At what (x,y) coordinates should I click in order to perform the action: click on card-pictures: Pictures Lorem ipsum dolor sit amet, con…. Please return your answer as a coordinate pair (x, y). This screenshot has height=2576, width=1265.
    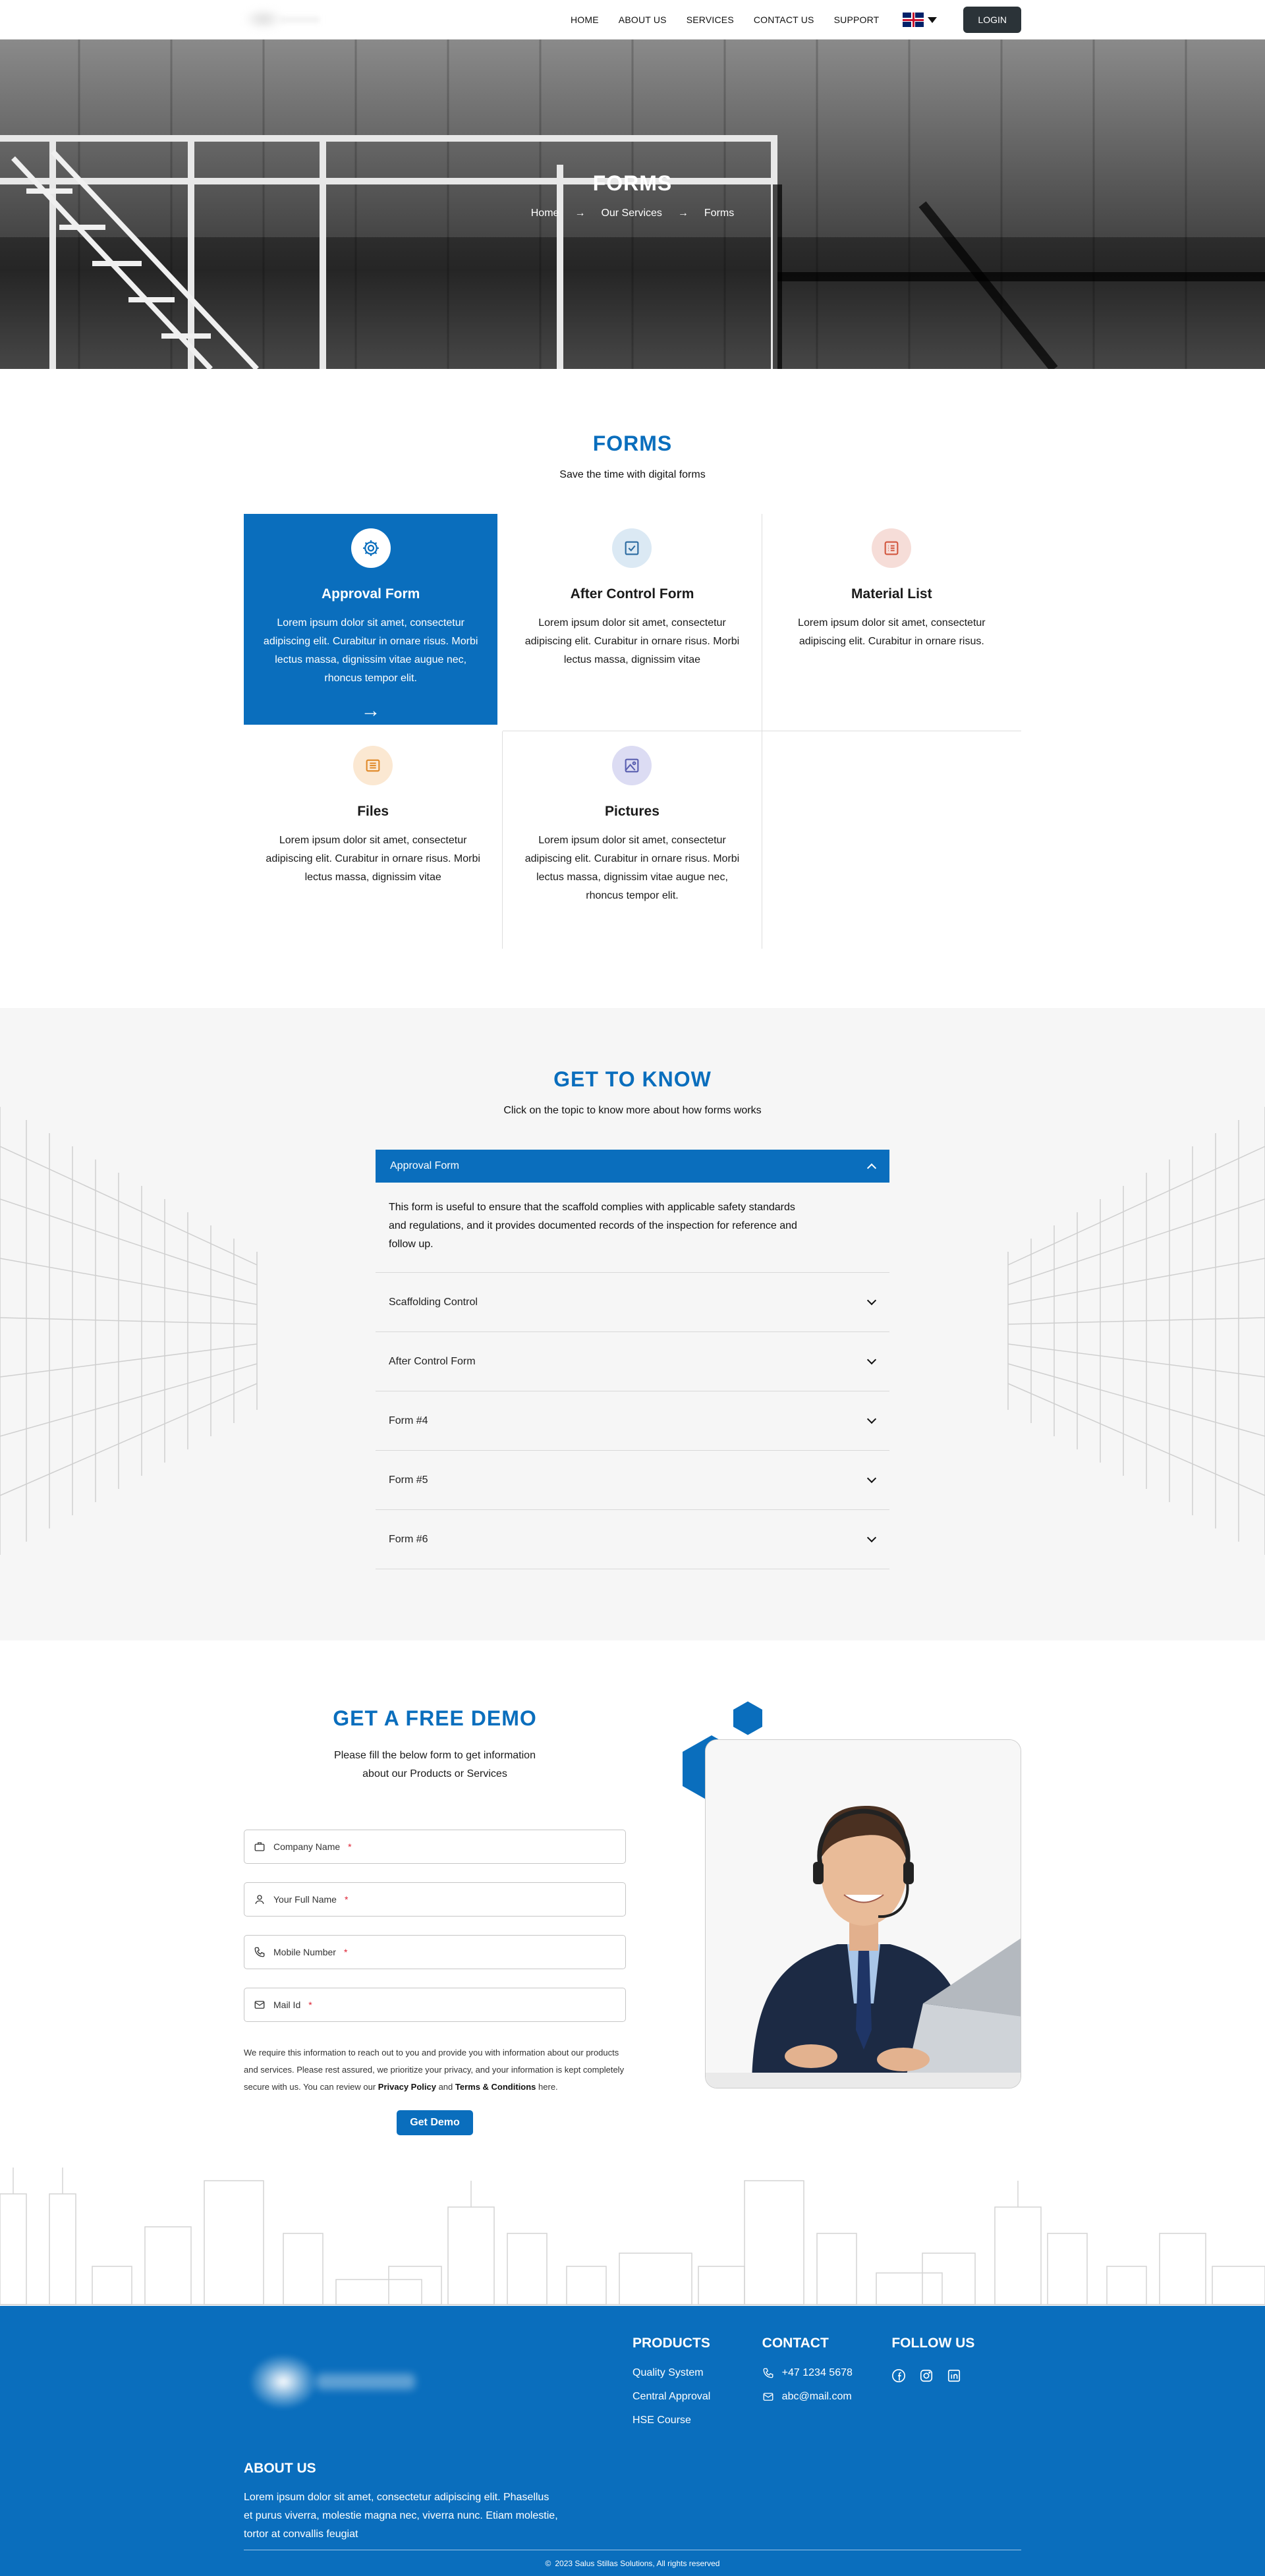
    Looking at the image, I should click on (632, 840).